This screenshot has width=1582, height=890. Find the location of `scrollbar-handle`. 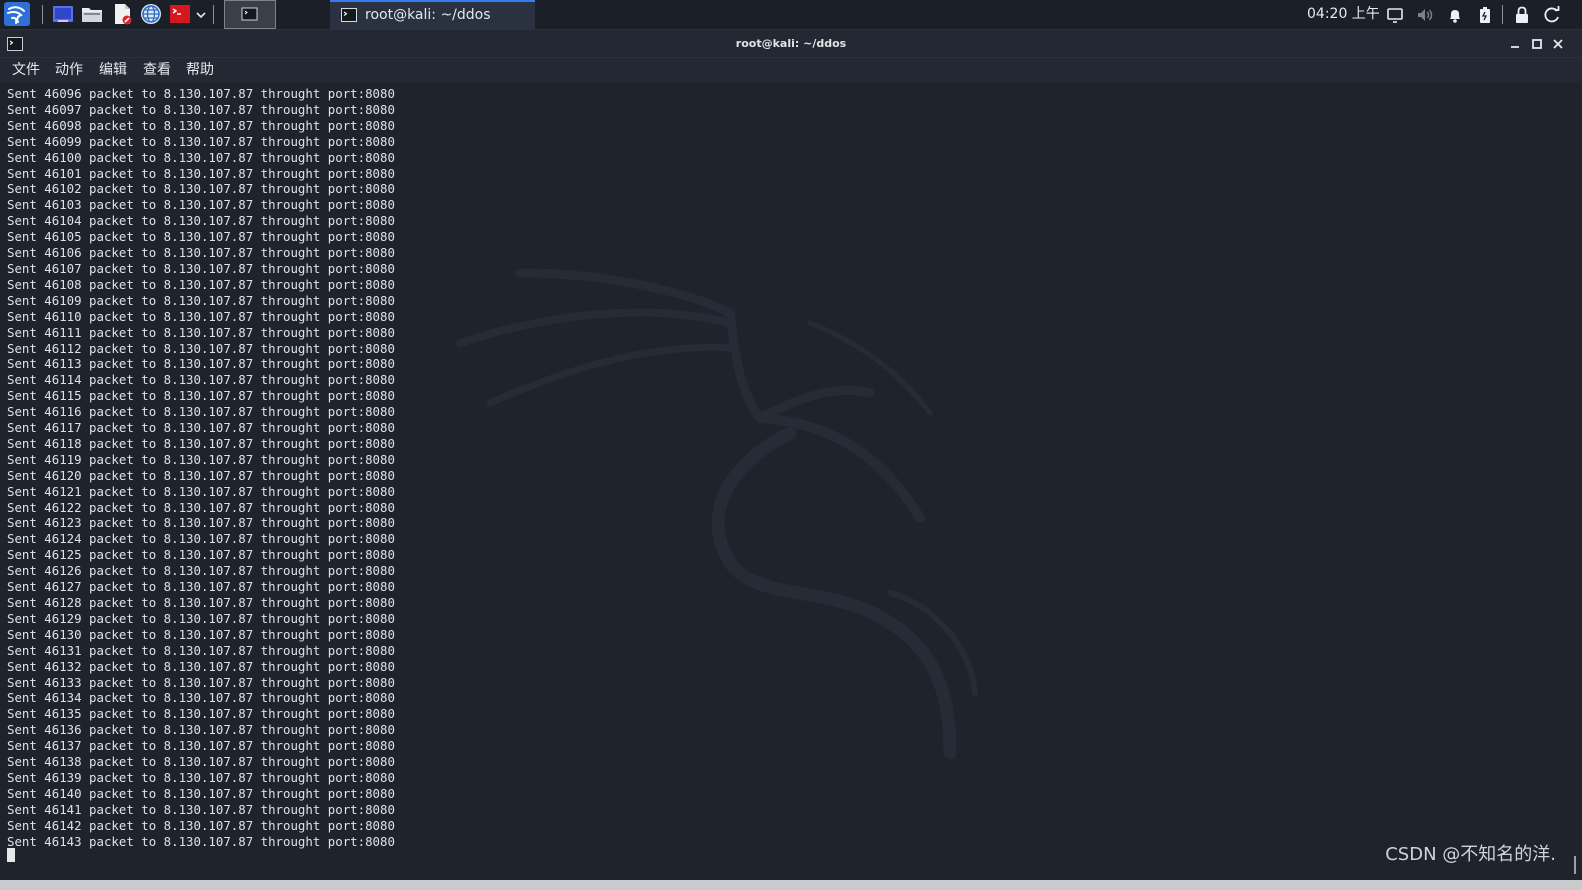

scrollbar-handle is located at coordinates (1575, 865).